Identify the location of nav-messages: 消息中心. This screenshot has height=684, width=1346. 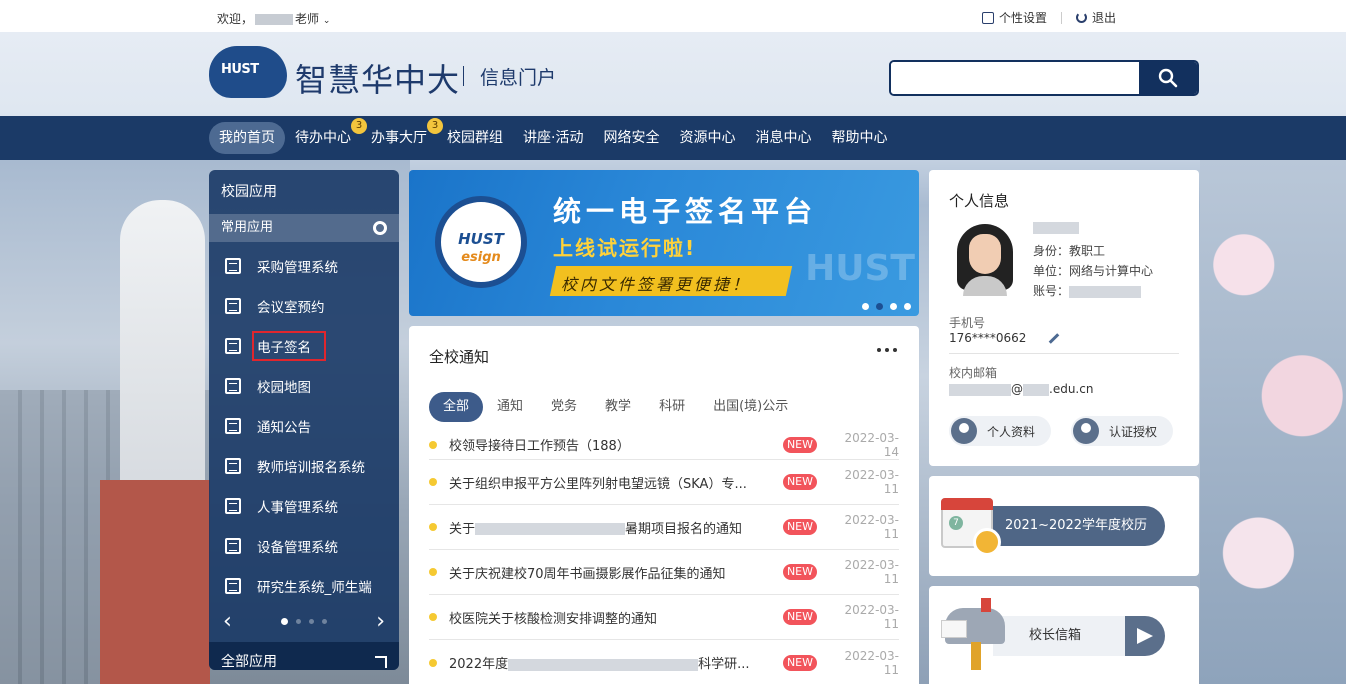
(783, 138).